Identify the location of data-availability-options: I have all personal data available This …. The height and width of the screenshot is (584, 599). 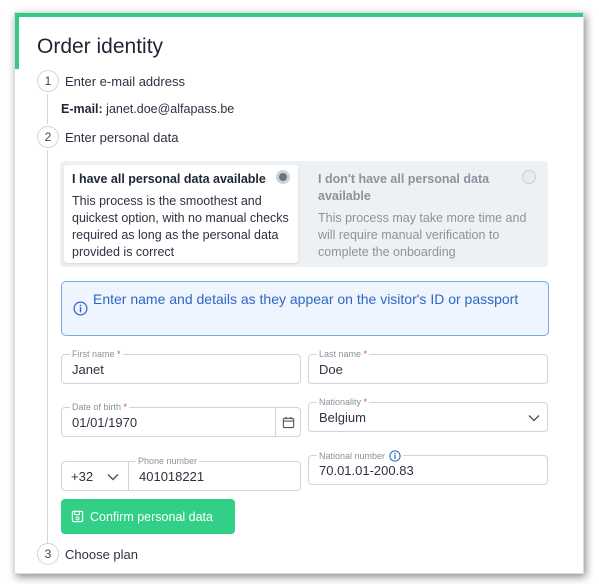
(304, 214).